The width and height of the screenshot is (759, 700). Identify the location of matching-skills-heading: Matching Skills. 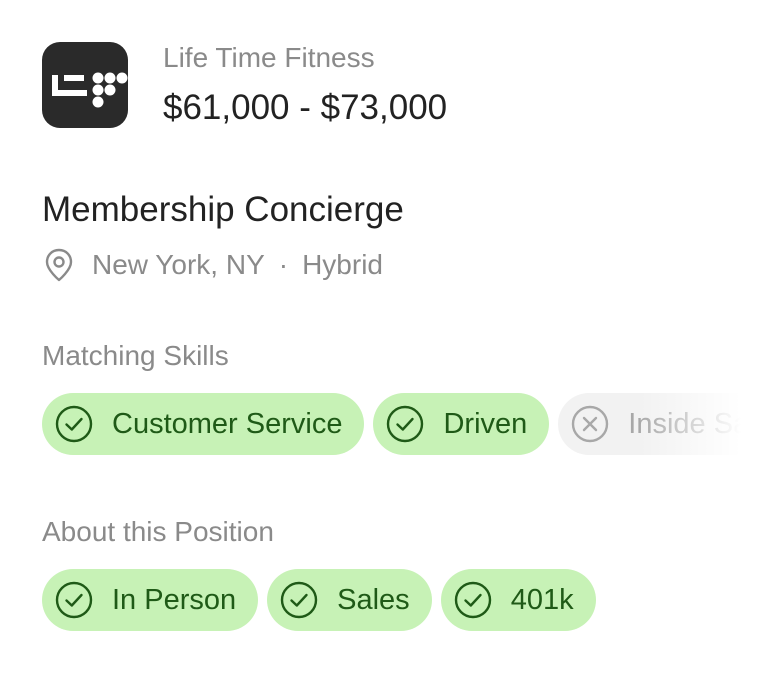
(135, 355).